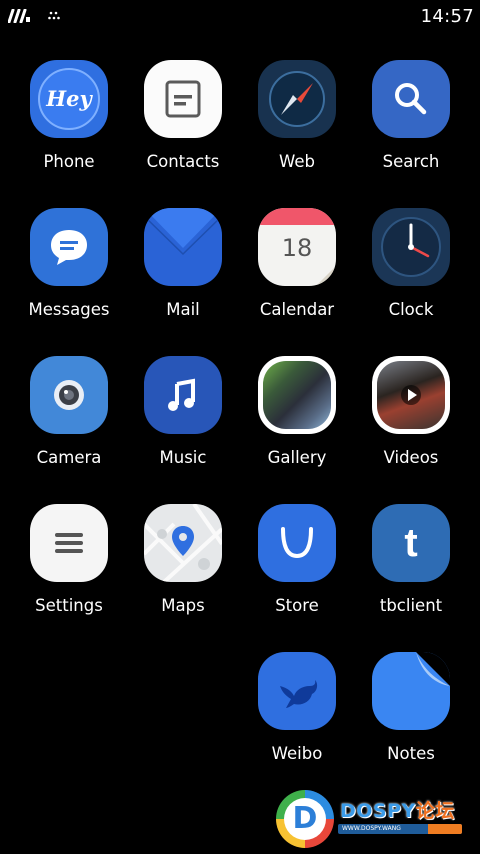  I want to click on app-clock: Clock, so click(411, 282).